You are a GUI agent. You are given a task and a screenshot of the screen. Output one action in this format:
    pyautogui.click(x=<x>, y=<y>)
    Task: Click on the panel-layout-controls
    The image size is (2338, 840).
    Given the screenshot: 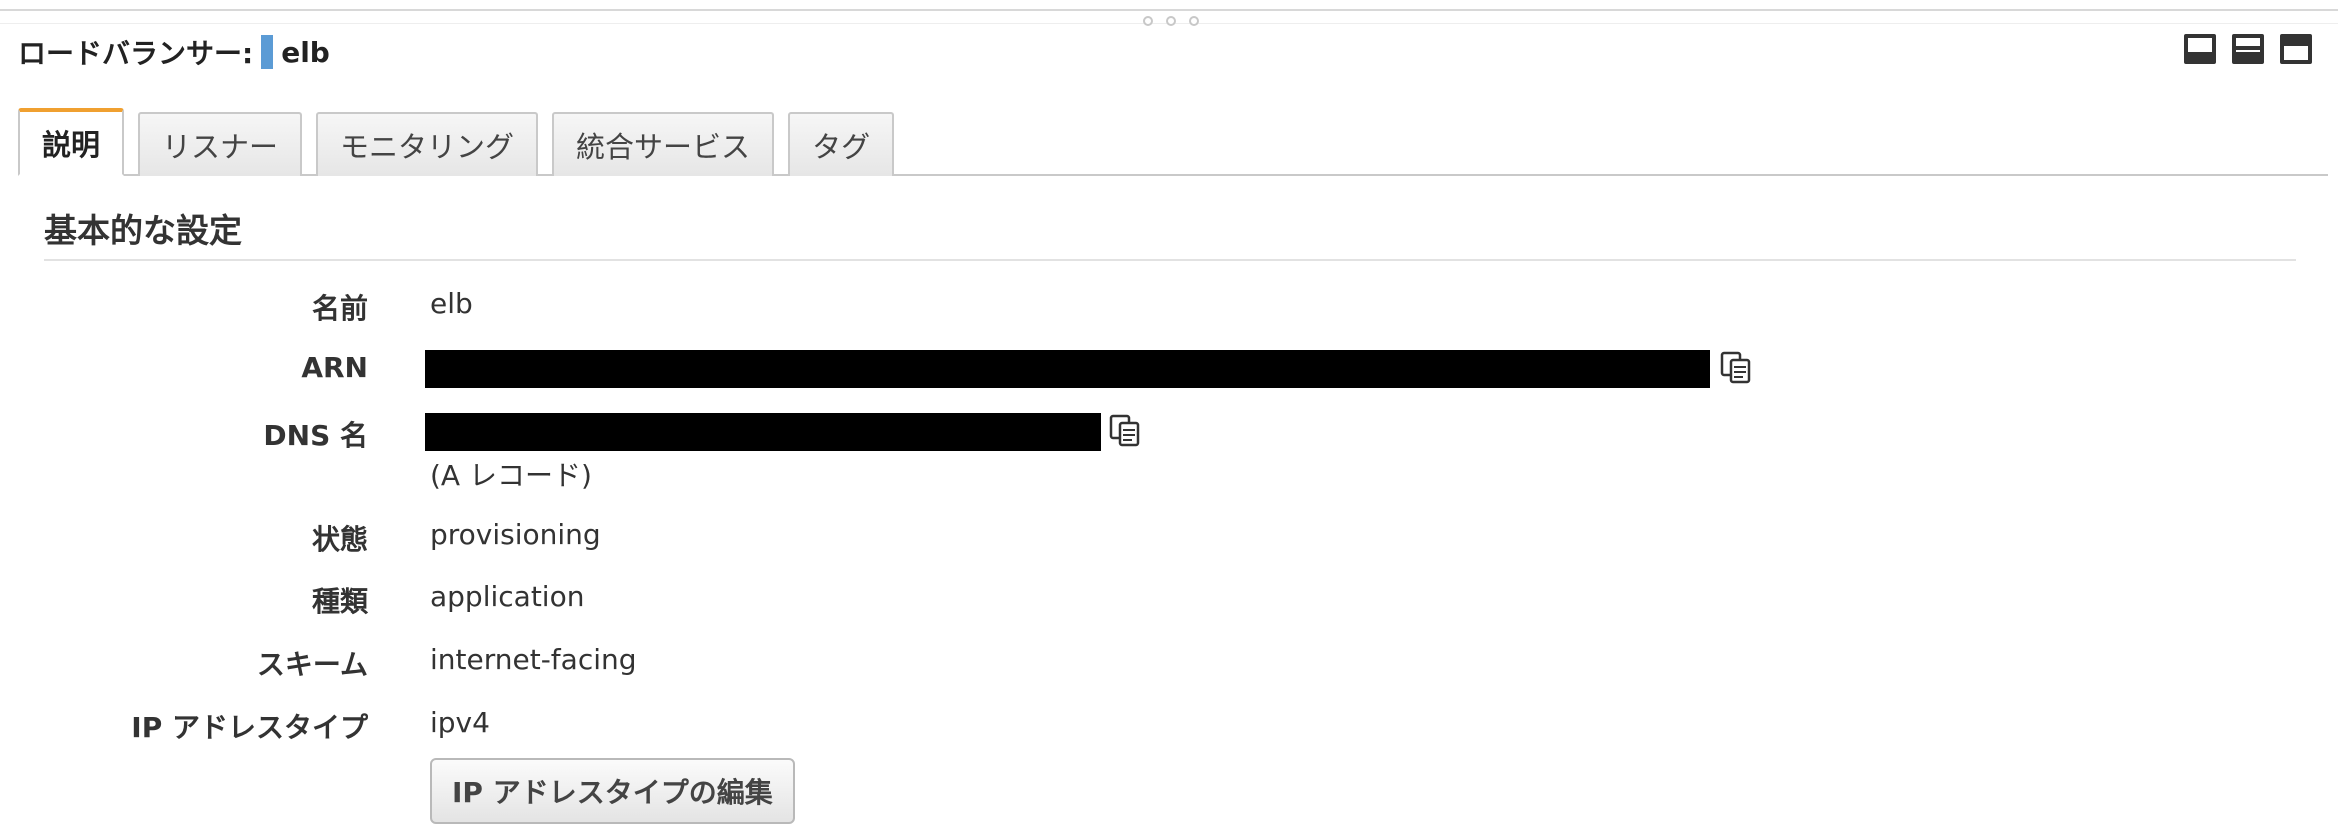 What is the action you would take?
    pyautogui.click(x=2248, y=49)
    